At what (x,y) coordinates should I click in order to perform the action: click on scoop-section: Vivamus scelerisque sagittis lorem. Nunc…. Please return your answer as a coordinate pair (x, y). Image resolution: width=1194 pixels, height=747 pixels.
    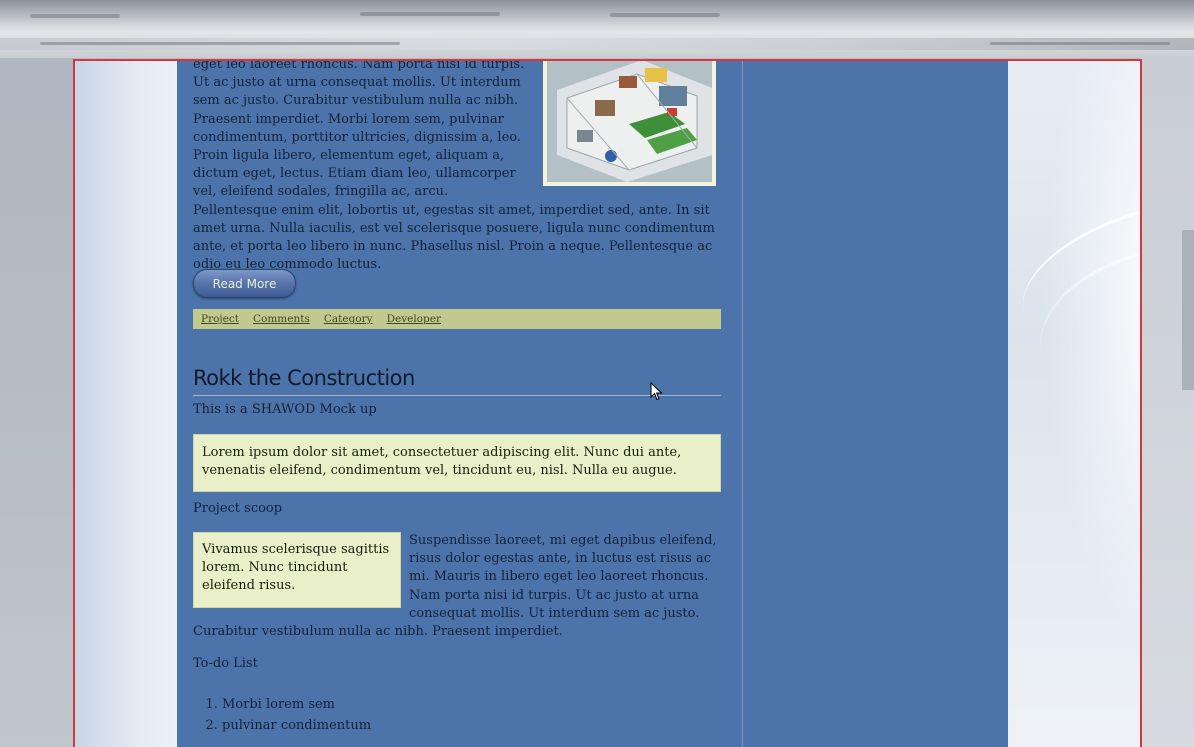
    Looking at the image, I should click on (458, 586).